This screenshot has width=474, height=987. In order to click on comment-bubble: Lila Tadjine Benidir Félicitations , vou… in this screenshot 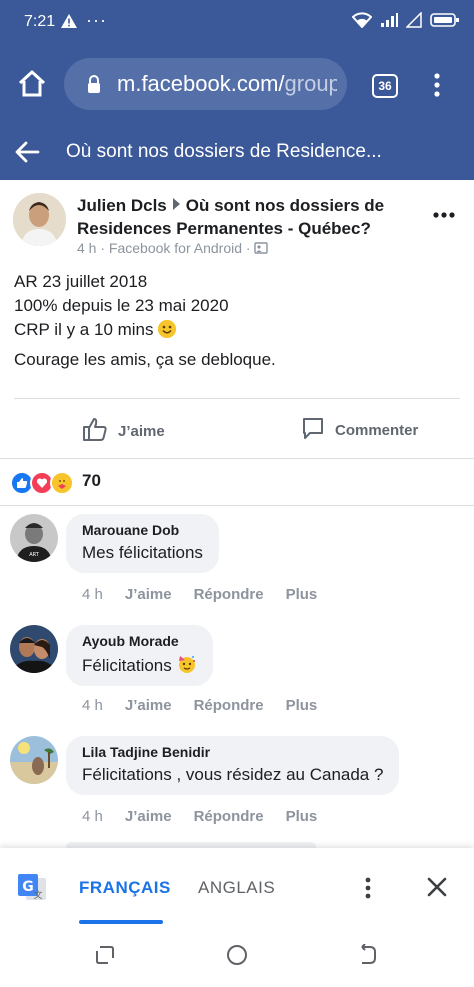, I will do `click(233, 765)`.